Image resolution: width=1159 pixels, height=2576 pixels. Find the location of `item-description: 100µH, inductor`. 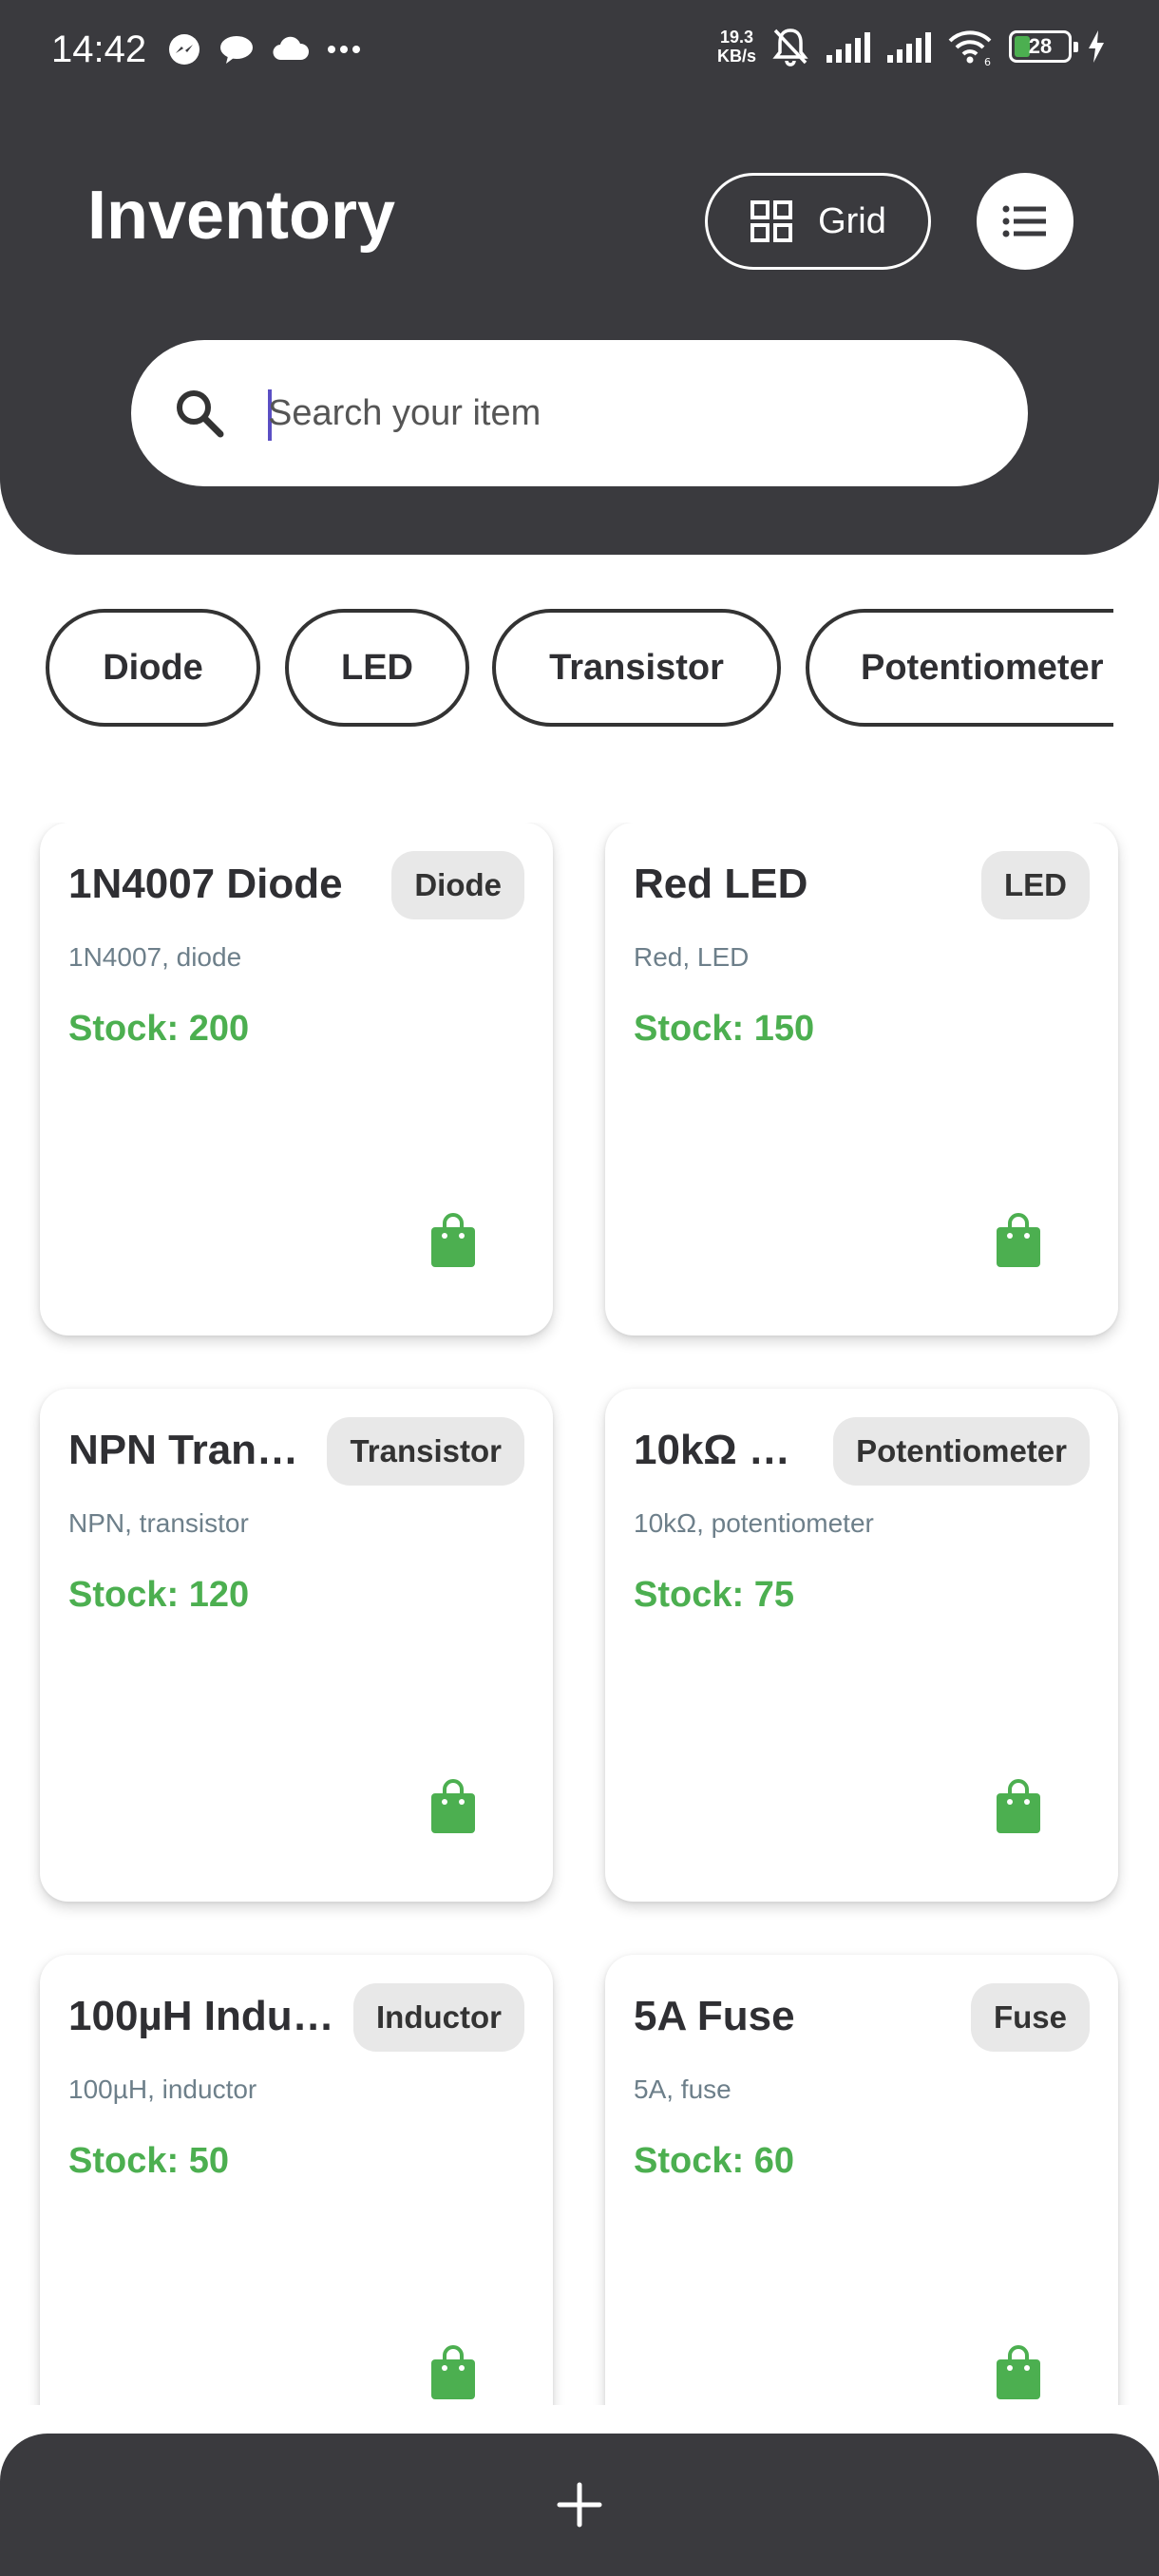

item-description: 100µH, inductor is located at coordinates (162, 2089).